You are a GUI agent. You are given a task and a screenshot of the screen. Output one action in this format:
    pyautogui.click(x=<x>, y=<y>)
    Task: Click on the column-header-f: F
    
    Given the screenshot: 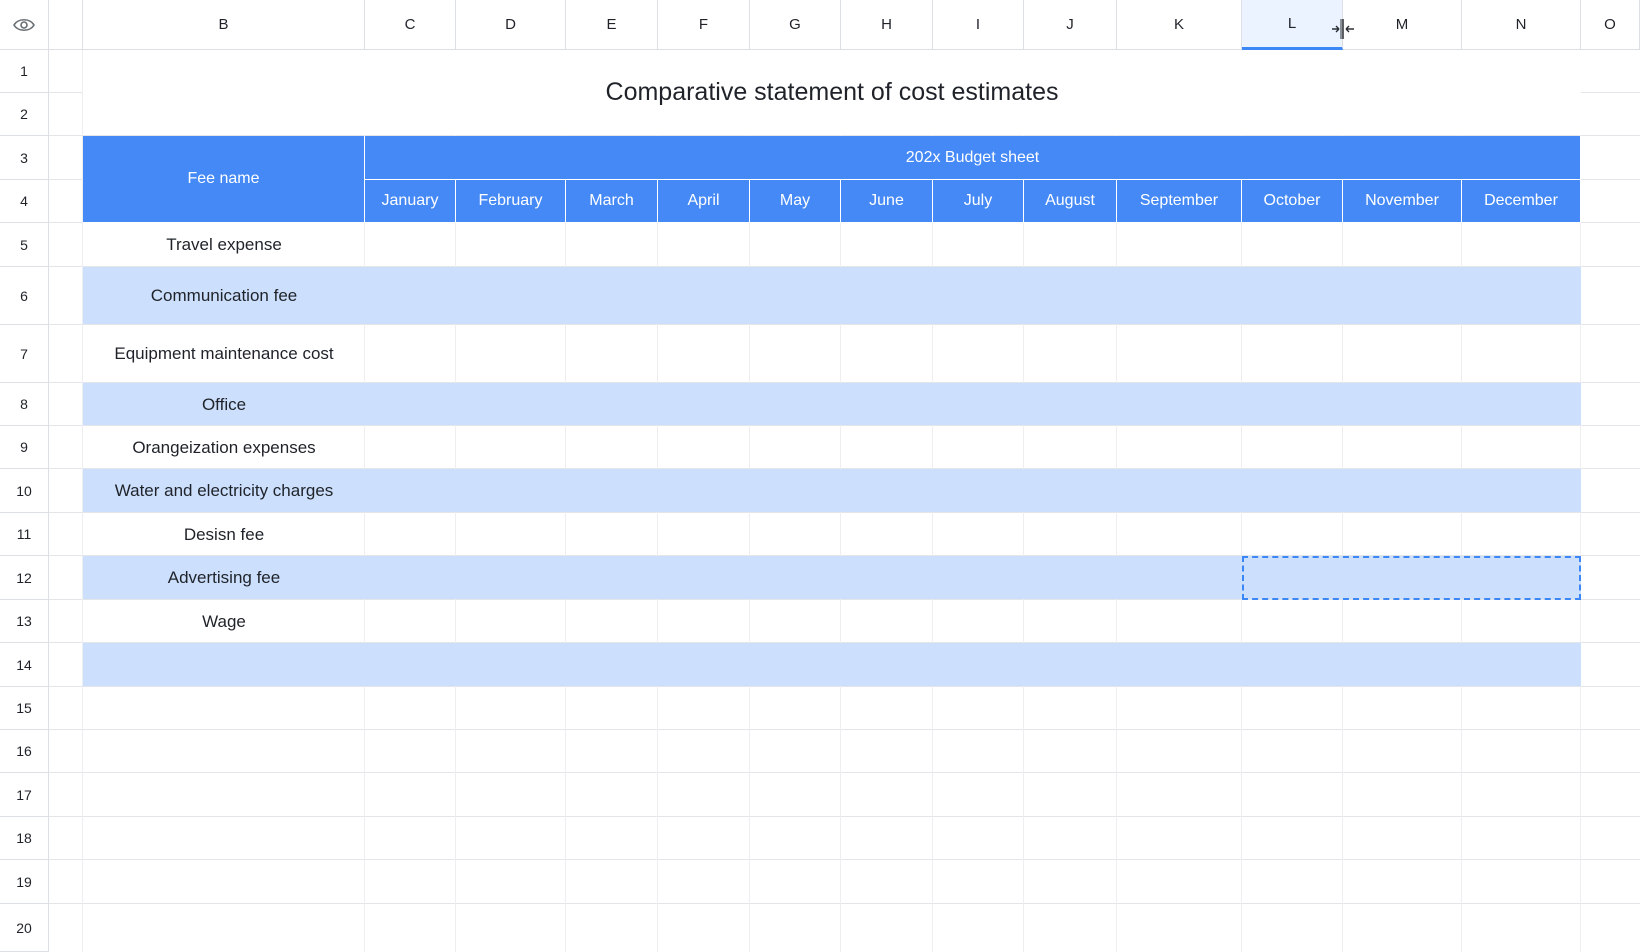 What is the action you would take?
    pyautogui.click(x=704, y=25)
    